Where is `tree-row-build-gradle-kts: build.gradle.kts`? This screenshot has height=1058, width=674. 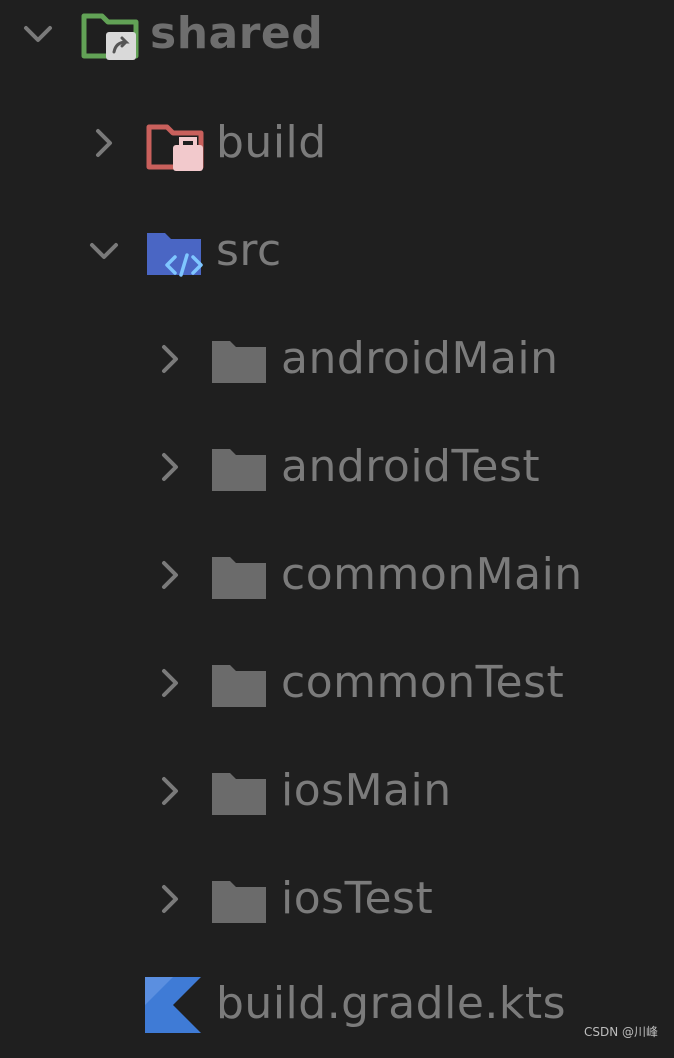 tree-row-build-gradle-kts: build.gradle.kts is located at coordinates (337, 1004).